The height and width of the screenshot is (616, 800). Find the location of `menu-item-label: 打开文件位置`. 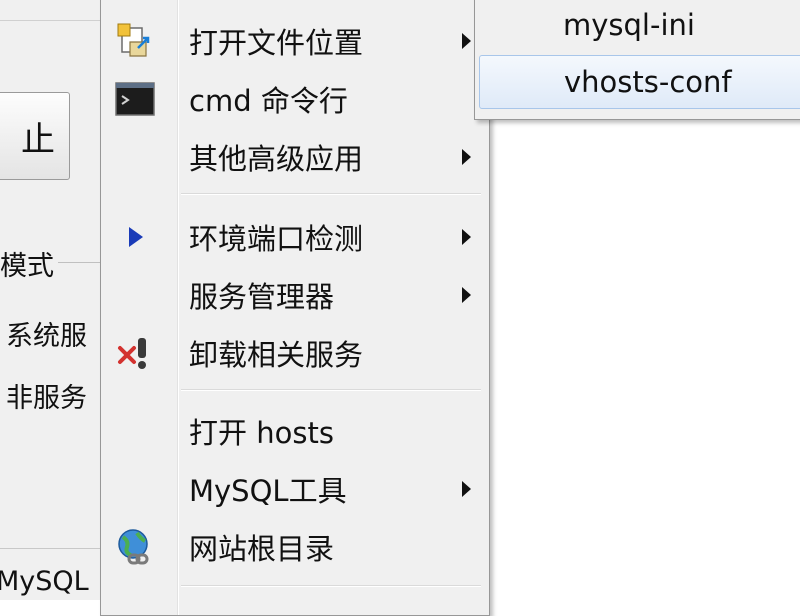

menu-item-label: 打开文件位置 is located at coordinates (276, 43).